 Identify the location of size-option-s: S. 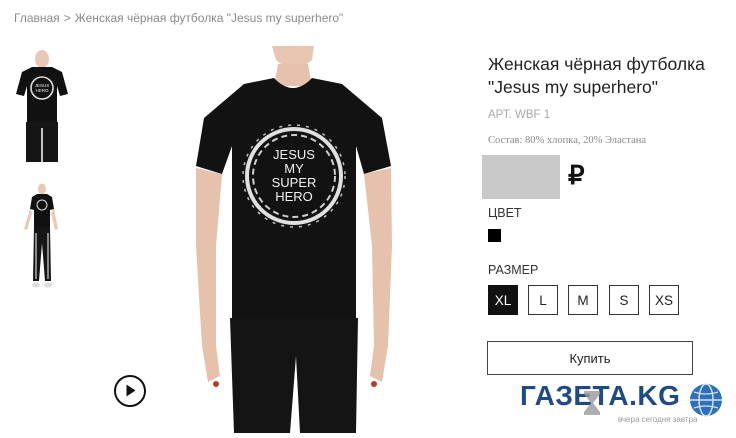
(624, 300).